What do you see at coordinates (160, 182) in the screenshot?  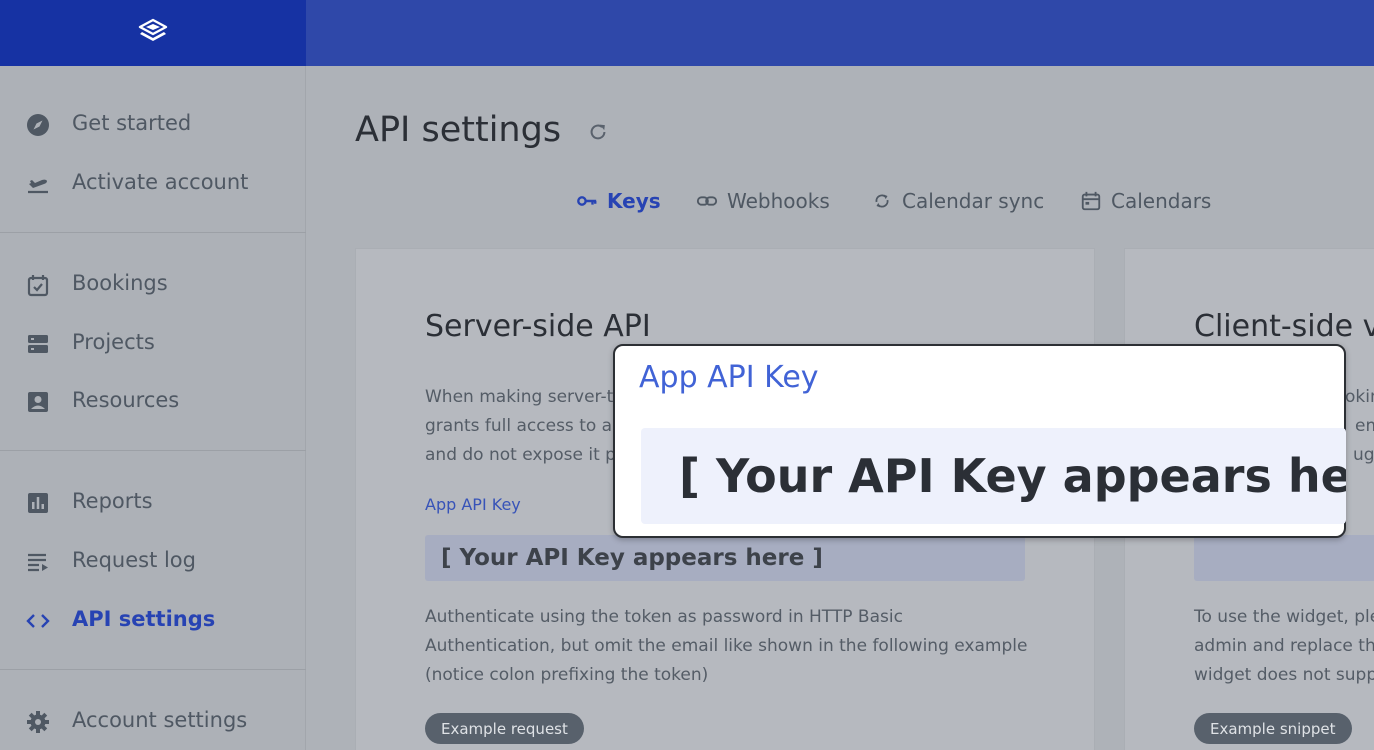 I see `sidebar-item-label: Activate account` at bounding box center [160, 182].